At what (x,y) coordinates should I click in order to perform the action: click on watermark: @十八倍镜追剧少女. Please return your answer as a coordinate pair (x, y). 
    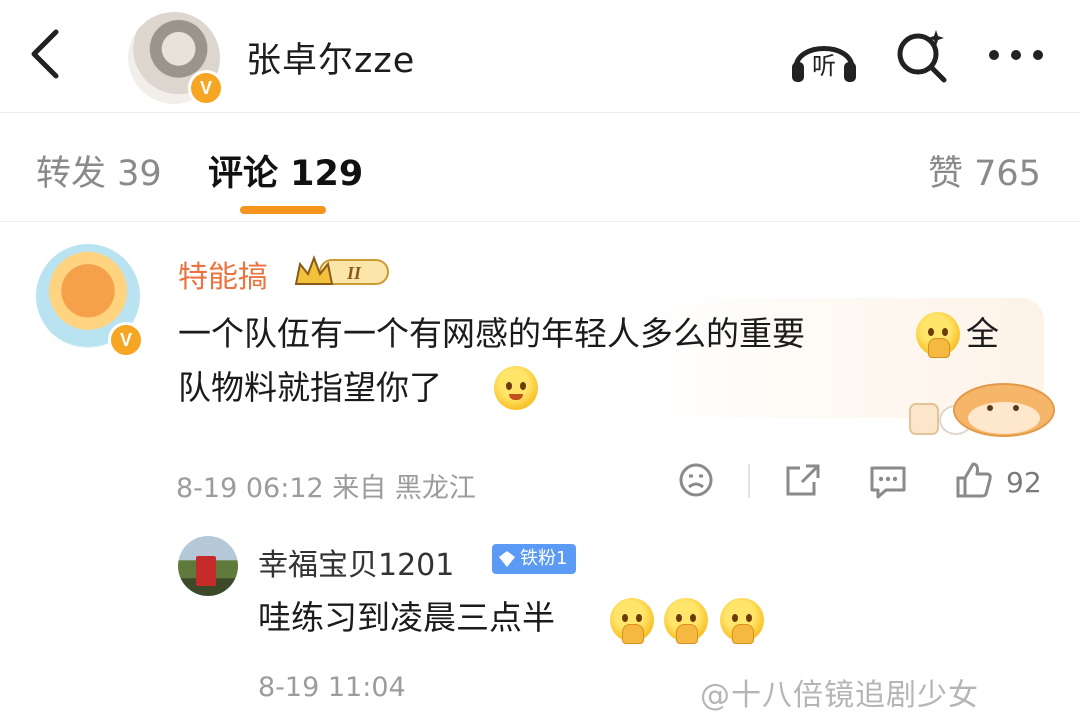
    Looking at the image, I should click on (839, 695).